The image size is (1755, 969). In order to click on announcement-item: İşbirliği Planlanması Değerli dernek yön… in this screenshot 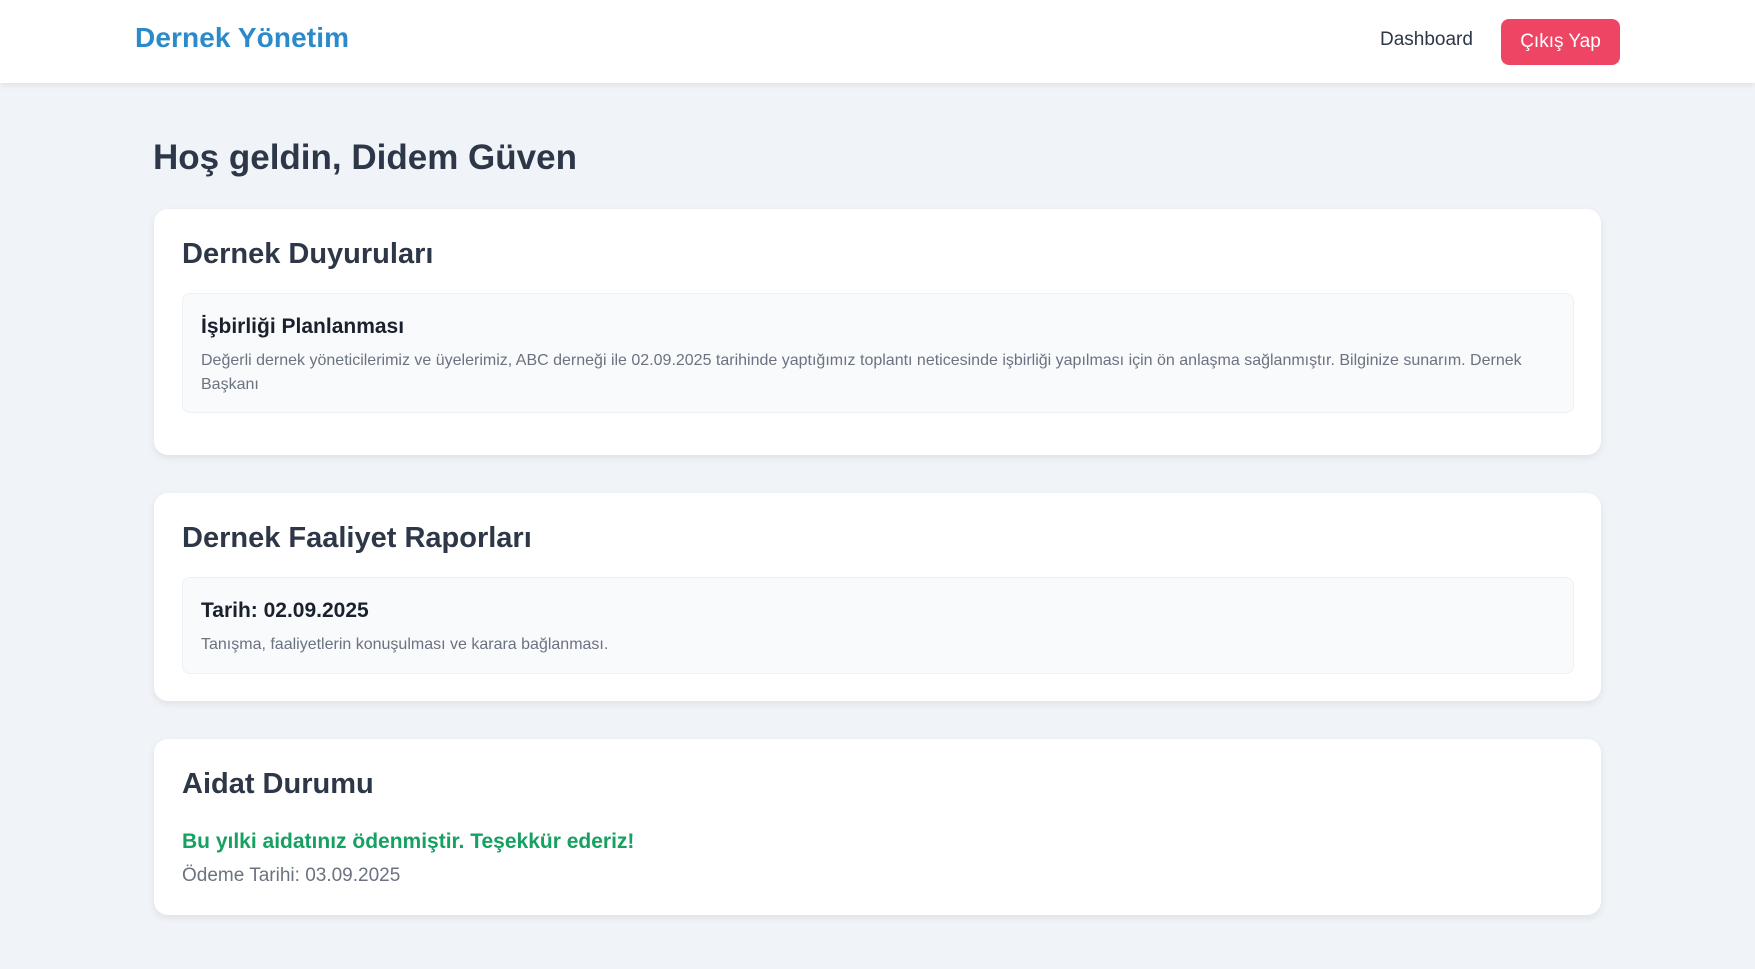, I will do `click(878, 353)`.